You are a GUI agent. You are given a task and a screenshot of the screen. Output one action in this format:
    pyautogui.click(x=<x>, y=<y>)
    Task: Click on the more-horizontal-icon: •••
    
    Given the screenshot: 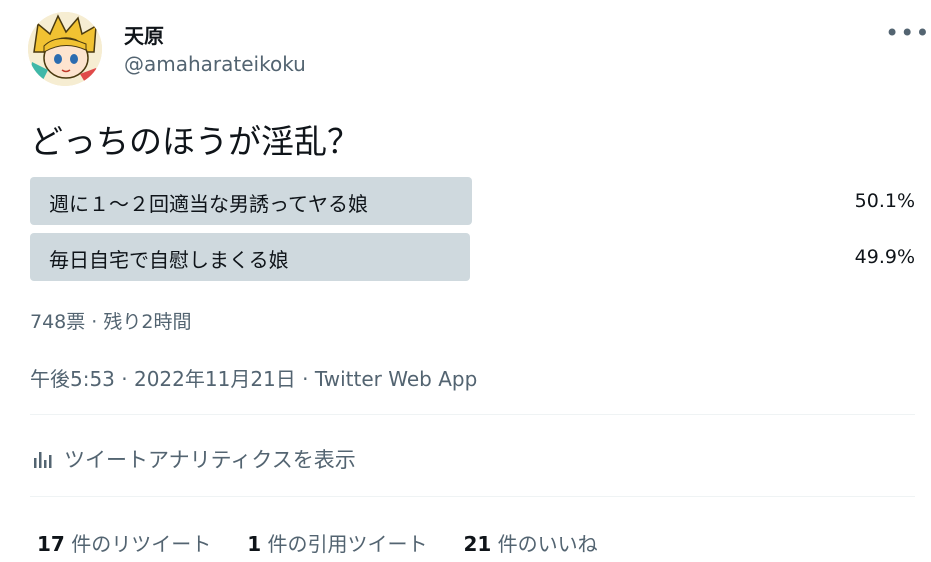 What is the action you would take?
    pyautogui.click(x=907, y=33)
    